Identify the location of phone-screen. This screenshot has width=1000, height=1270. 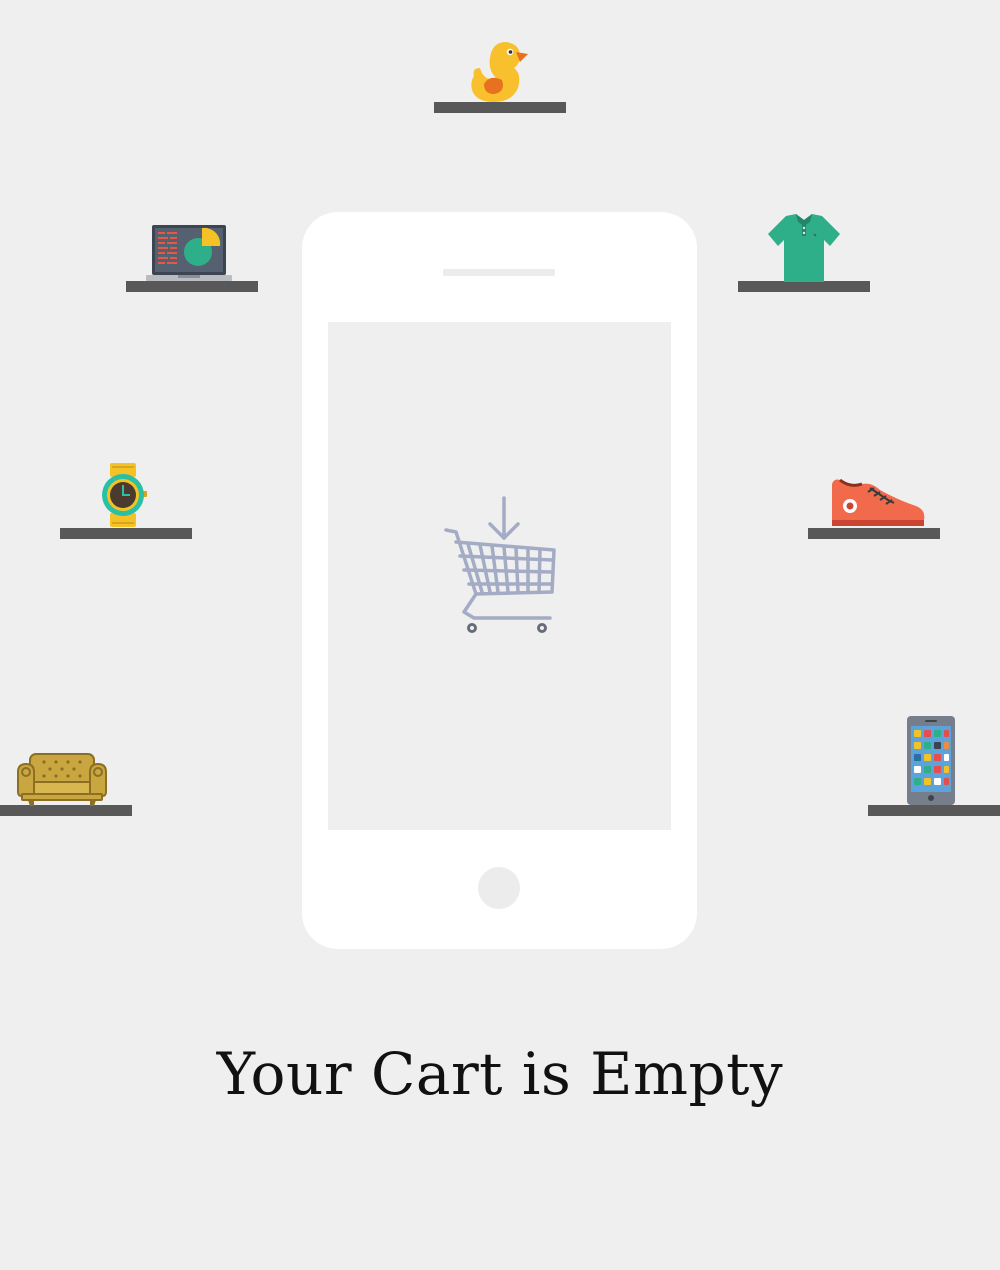
(499, 576).